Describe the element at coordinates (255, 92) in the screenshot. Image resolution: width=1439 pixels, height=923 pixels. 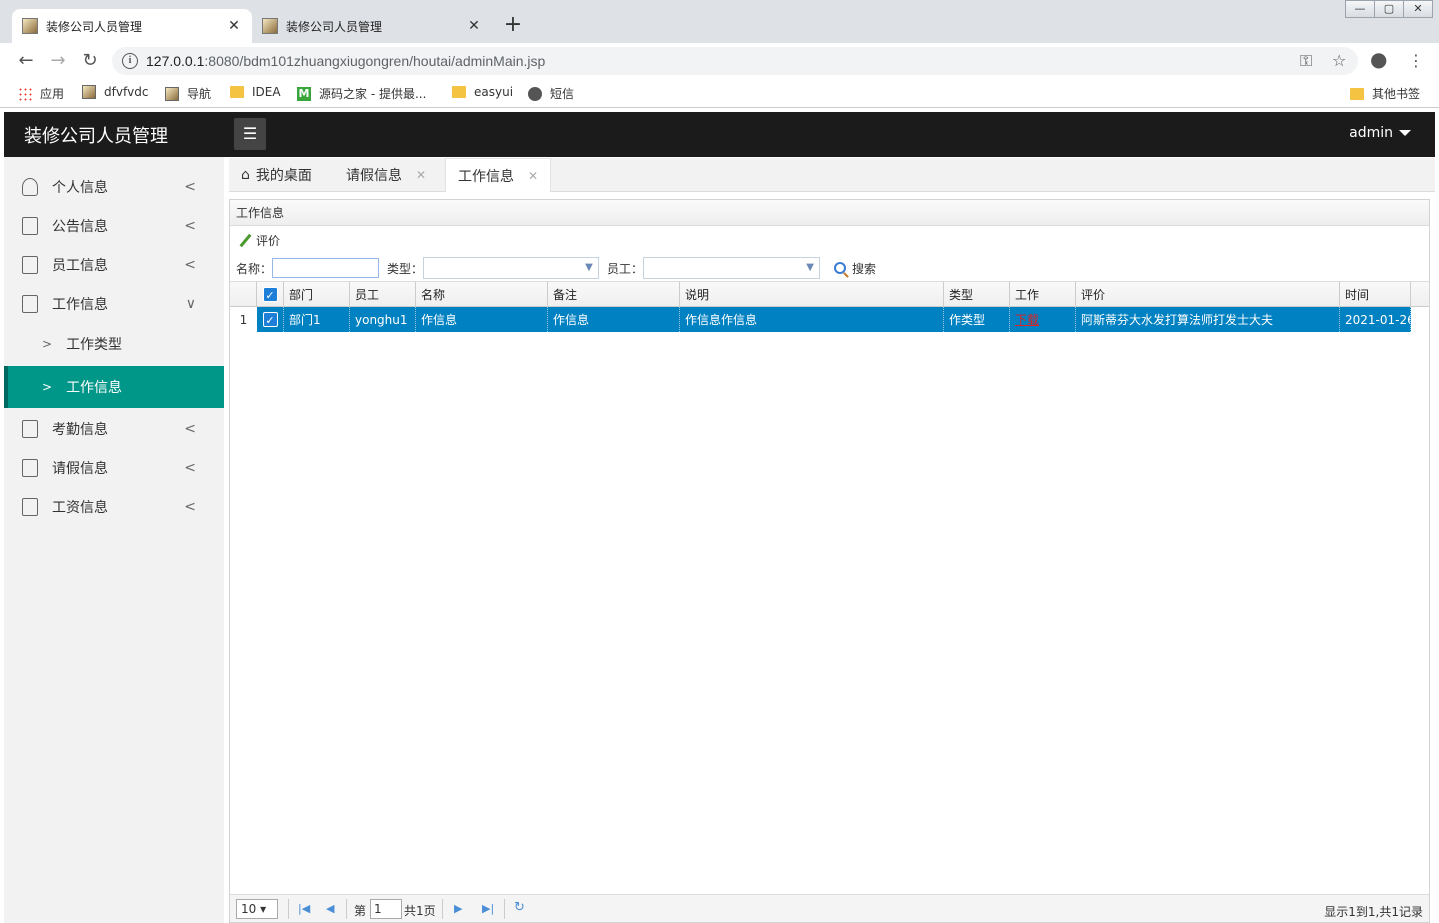
I see `bookmark-idea: IDEA` at that location.